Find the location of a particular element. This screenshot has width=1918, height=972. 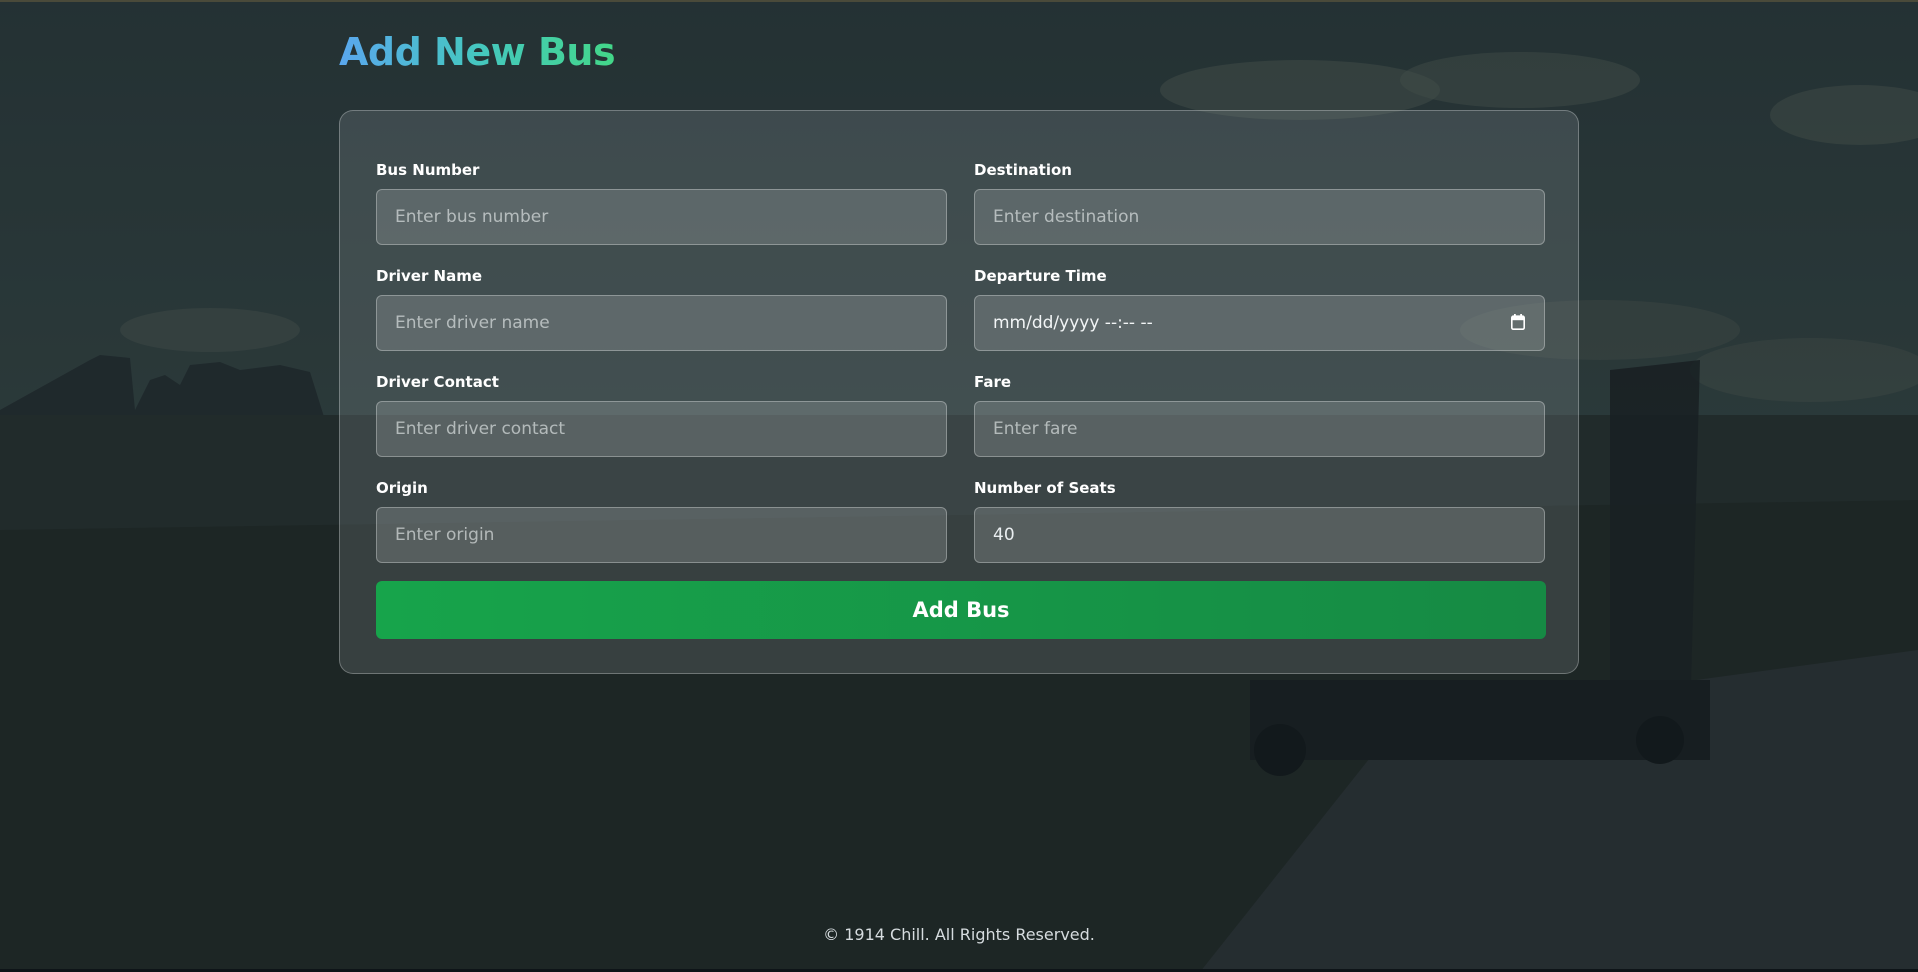

calendar-icon is located at coordinates (1518, 322).